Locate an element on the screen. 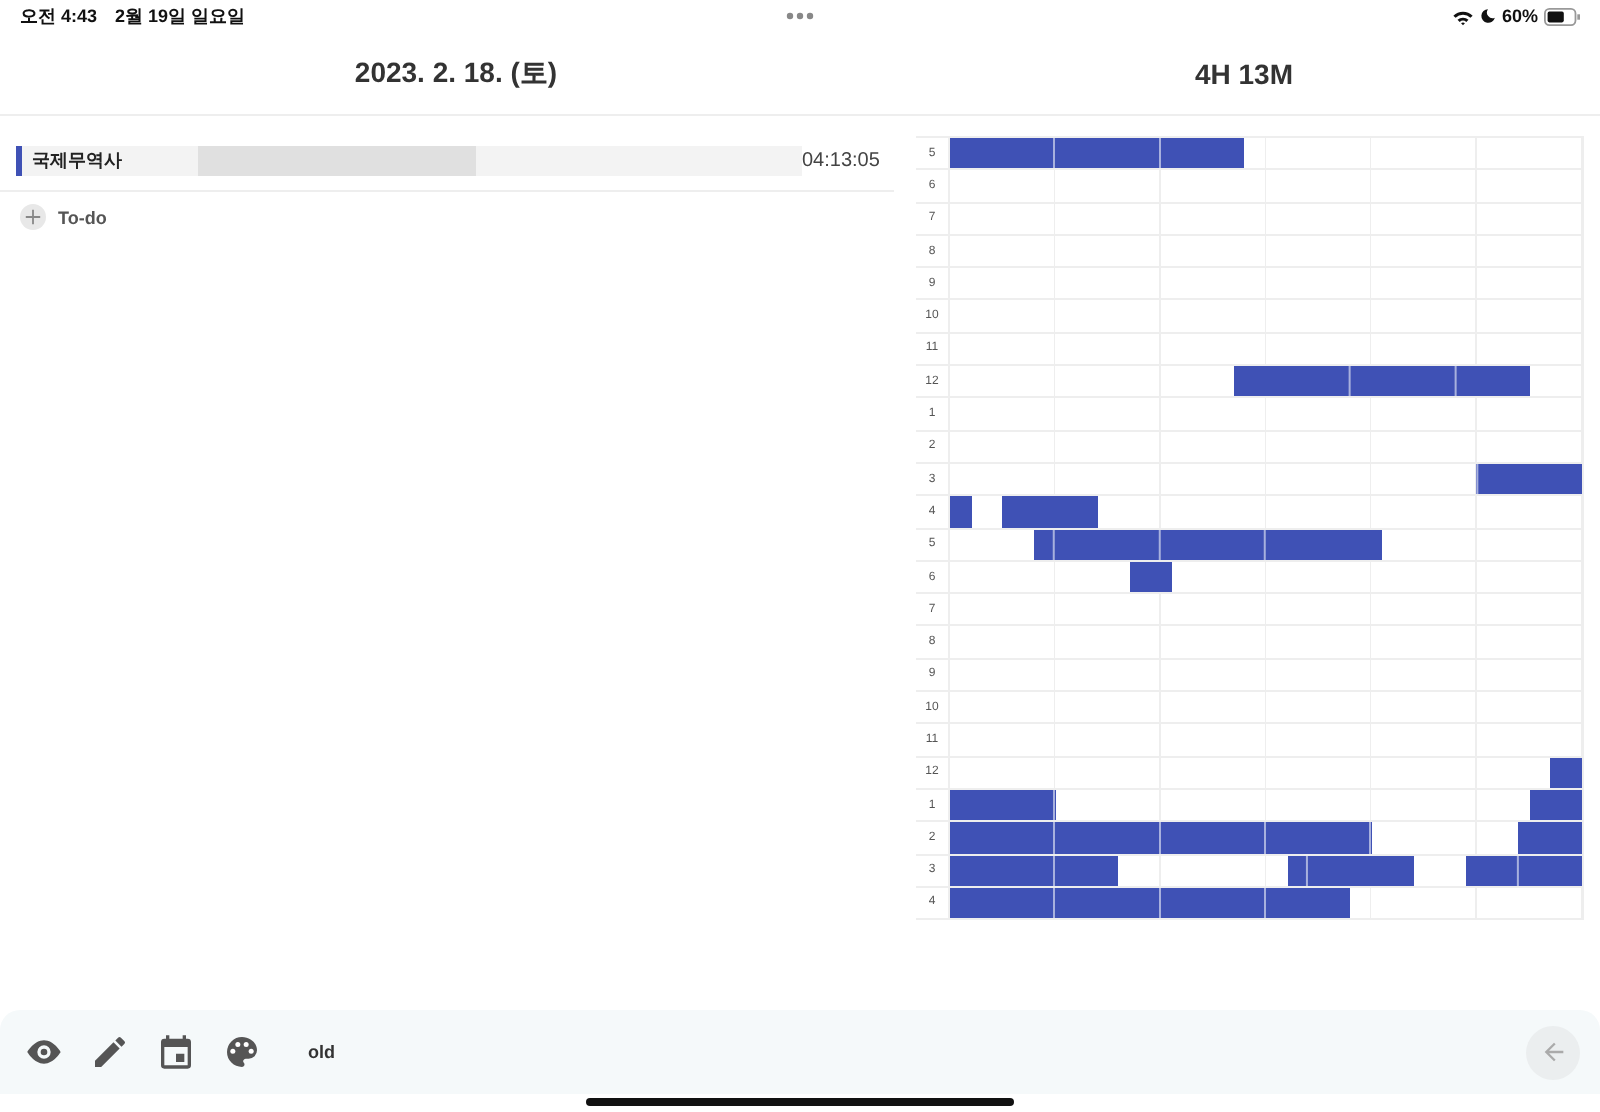  wifi-icon is located at coordinates (1462, 16).